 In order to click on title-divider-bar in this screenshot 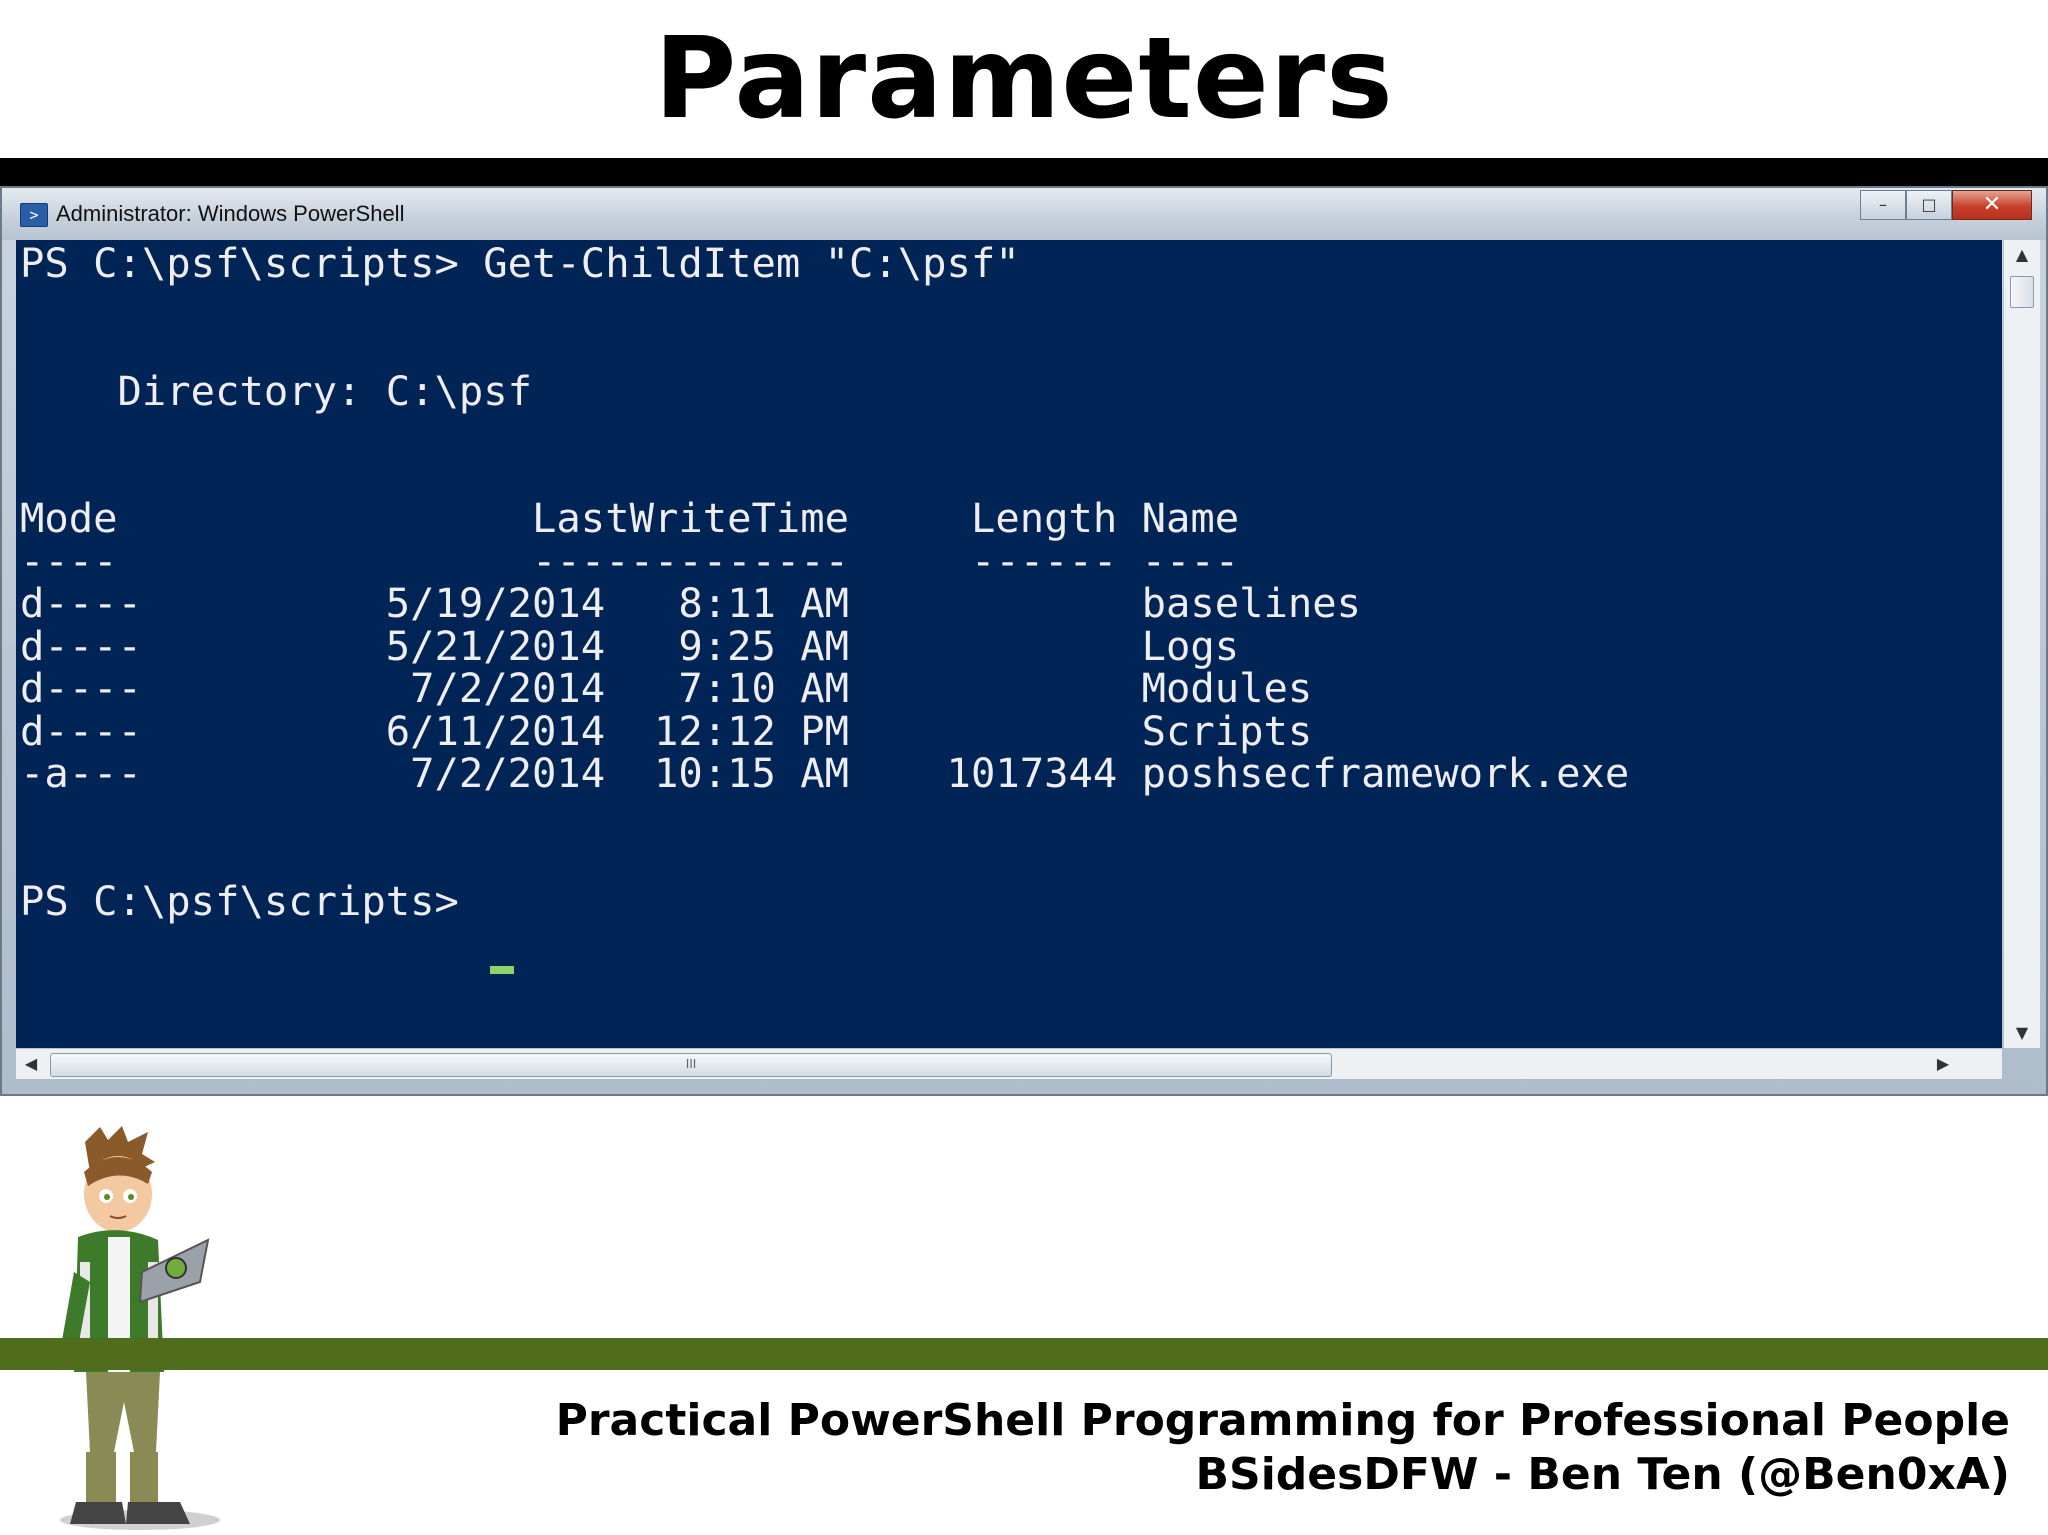, I will do `click(1024, 172)`.